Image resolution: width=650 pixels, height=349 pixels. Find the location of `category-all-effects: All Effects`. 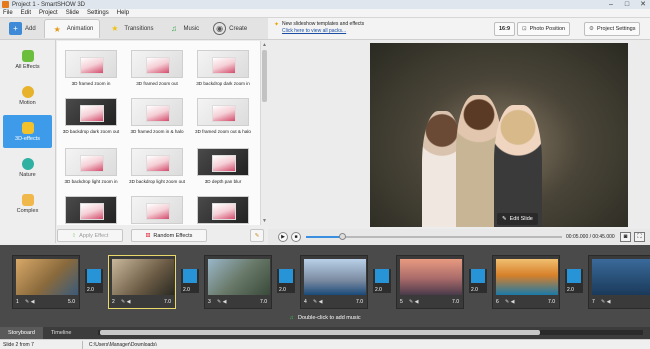

category-all-effects: All Effects is located at coordinates (27, 59).